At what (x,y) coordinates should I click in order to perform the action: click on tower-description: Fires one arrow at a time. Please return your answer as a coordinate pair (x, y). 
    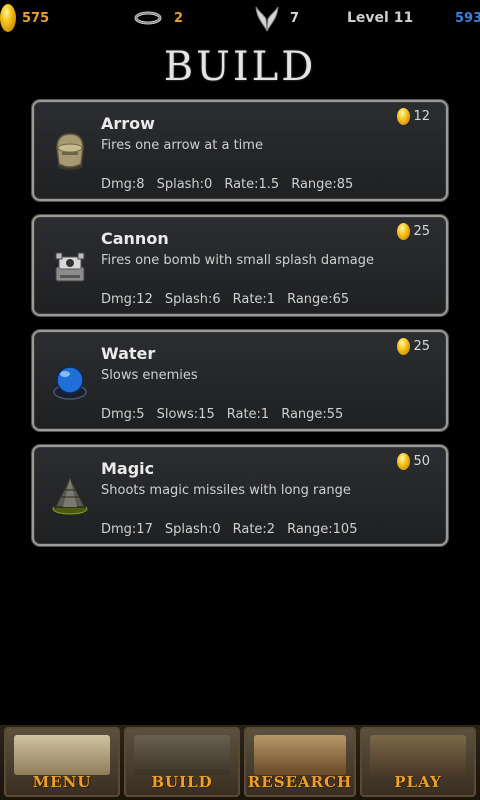
    Looking at the image, I should click on (182, 145).